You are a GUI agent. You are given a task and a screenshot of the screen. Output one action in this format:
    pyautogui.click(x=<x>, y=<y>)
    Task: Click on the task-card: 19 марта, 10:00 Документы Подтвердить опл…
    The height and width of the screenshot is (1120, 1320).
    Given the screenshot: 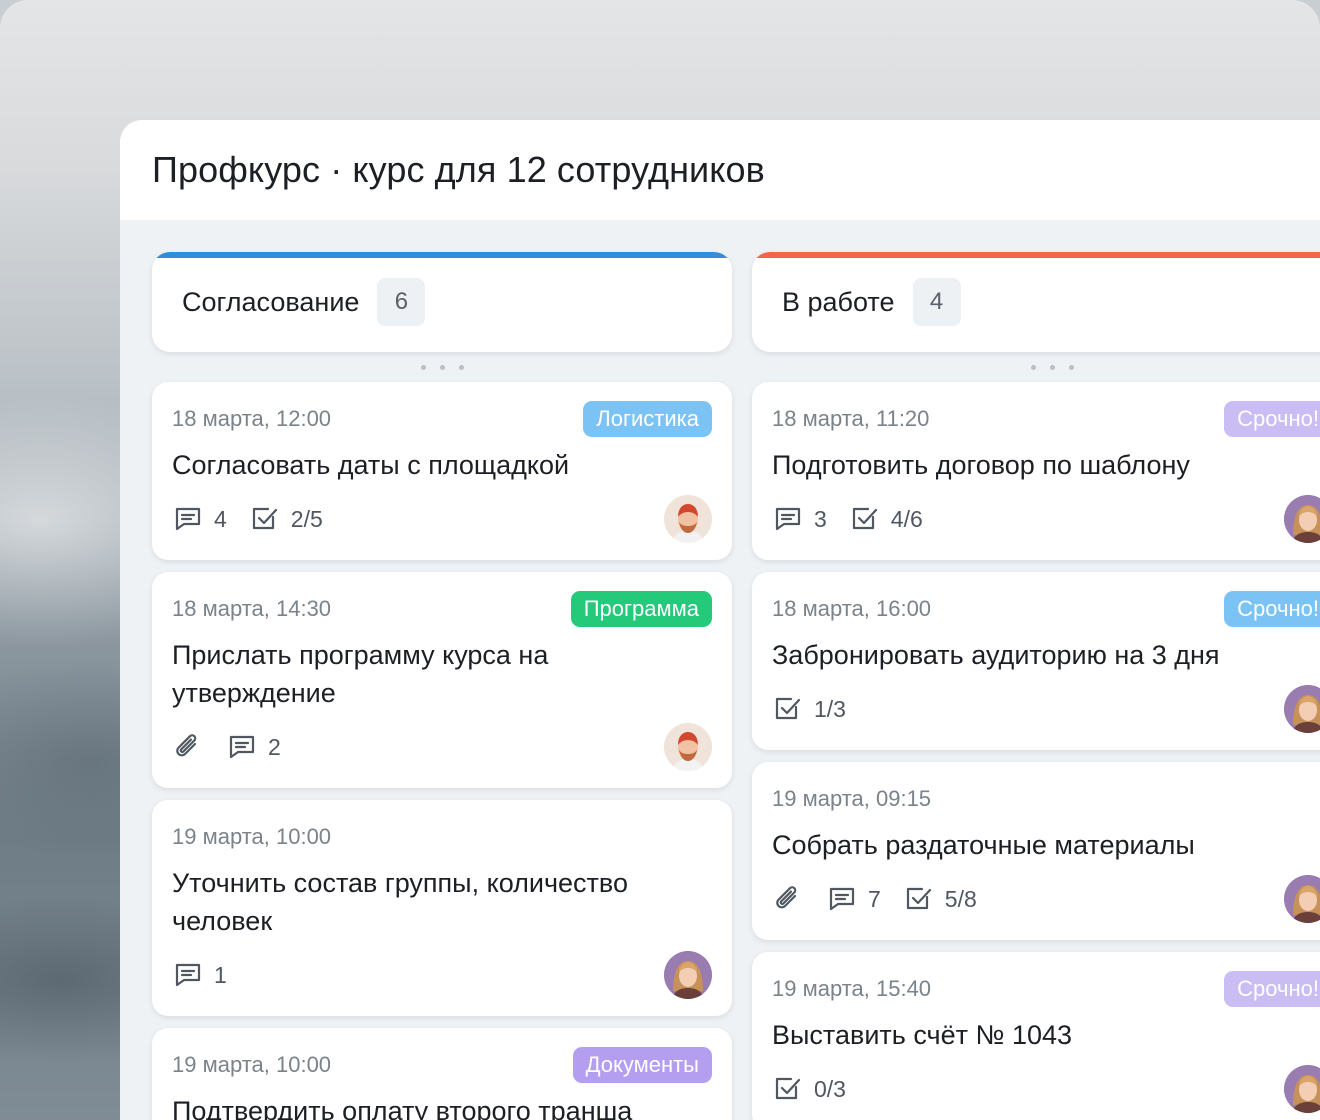 What is the action you would take?
    pyautogui.click(x=442, y=1074)
    